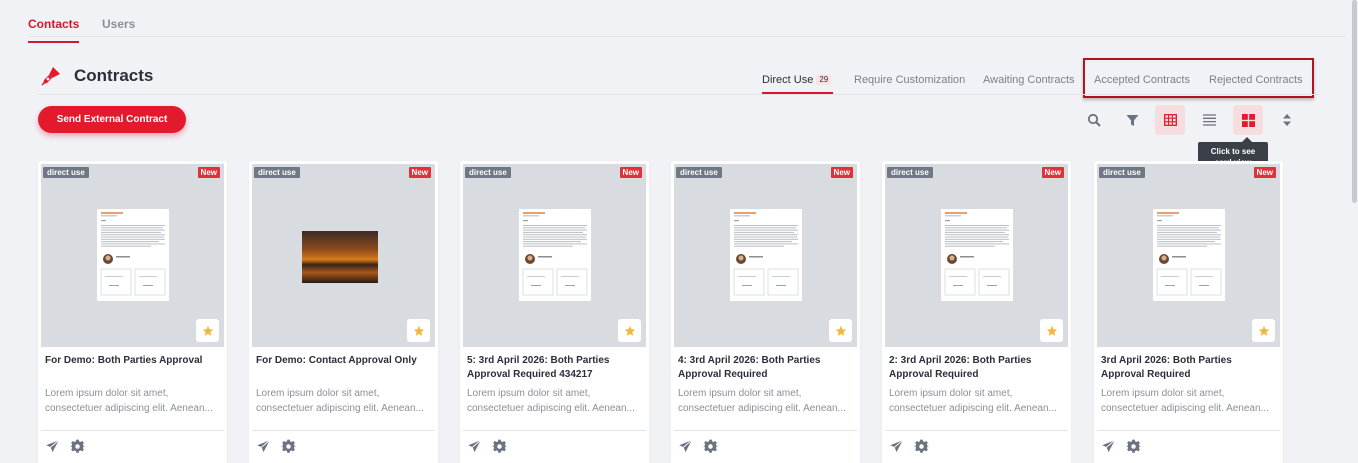 The image size is (1358, 463). Describe the element at coordinates (54, 30) in the screenshot. I see `tab-contacts: Contacts` at that location.